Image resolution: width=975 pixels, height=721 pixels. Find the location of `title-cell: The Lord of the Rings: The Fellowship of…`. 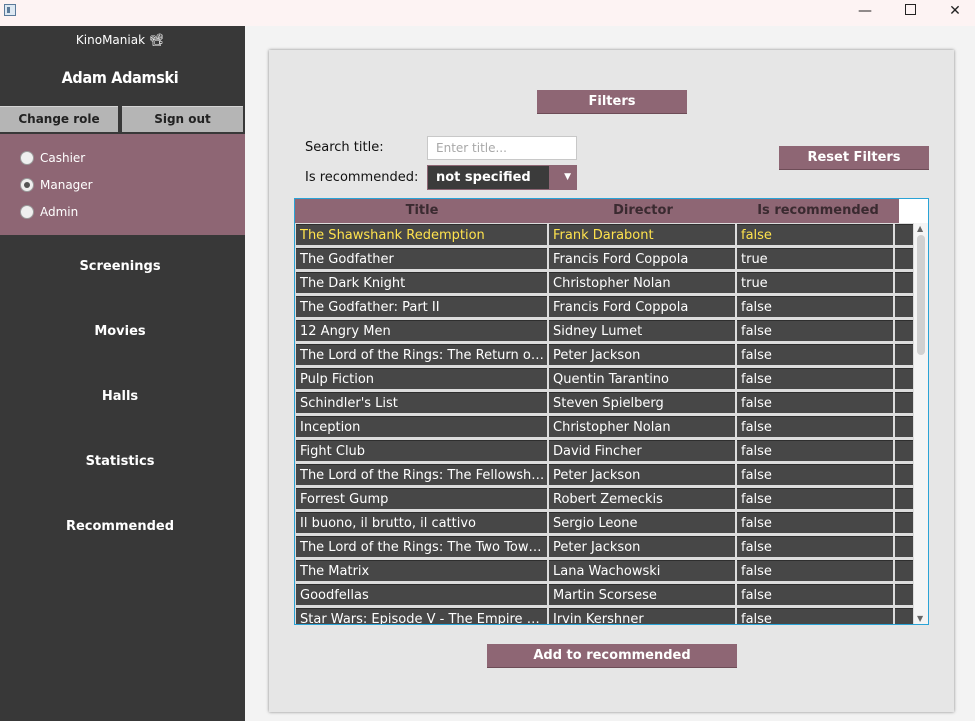

title-cell: The Lord of the Rings: The Fellowship of… is located at coordinates (421, 474).